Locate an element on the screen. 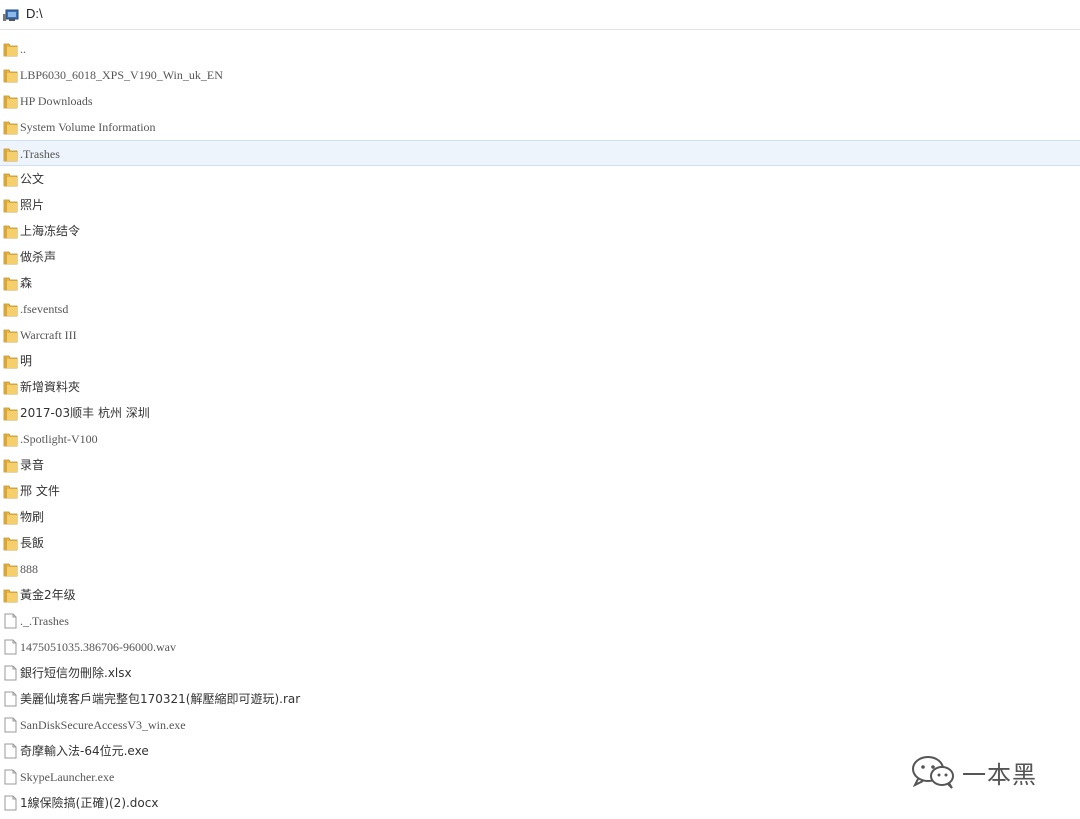 Image resolution: width=1080 pixels, height=819 pixels. file-row: 1線保險搞(正確)(2).docx is located at coordinates (540, 803).